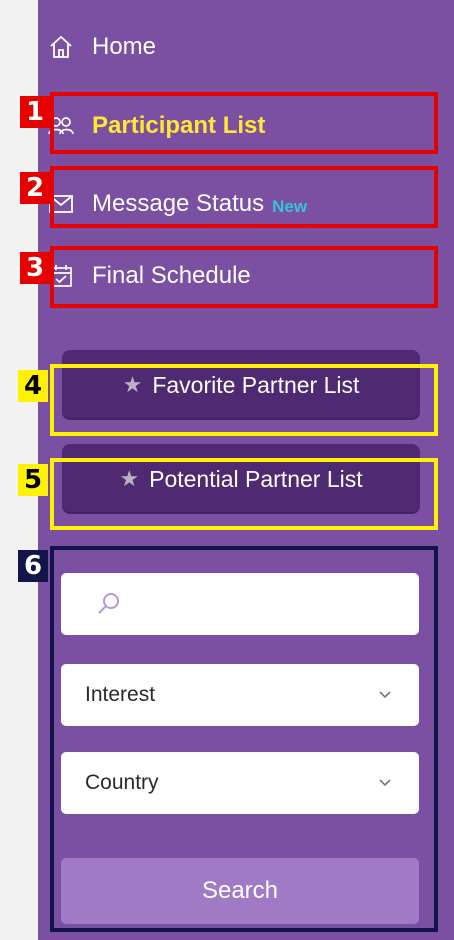  Describe the element at coordinates (33, 480) in the screenshot. I see `annotation-number-5: 5` at that location.